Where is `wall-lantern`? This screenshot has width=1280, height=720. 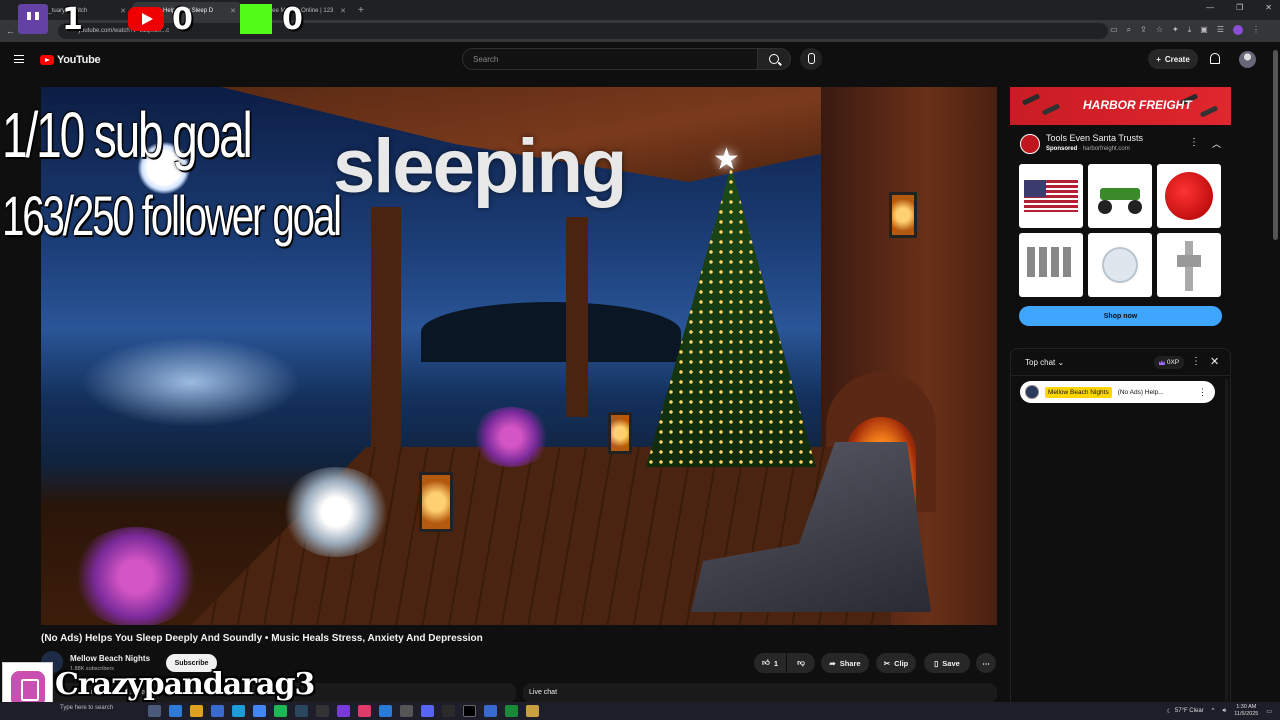
wall-lantern is located at coordinates (903, 215).